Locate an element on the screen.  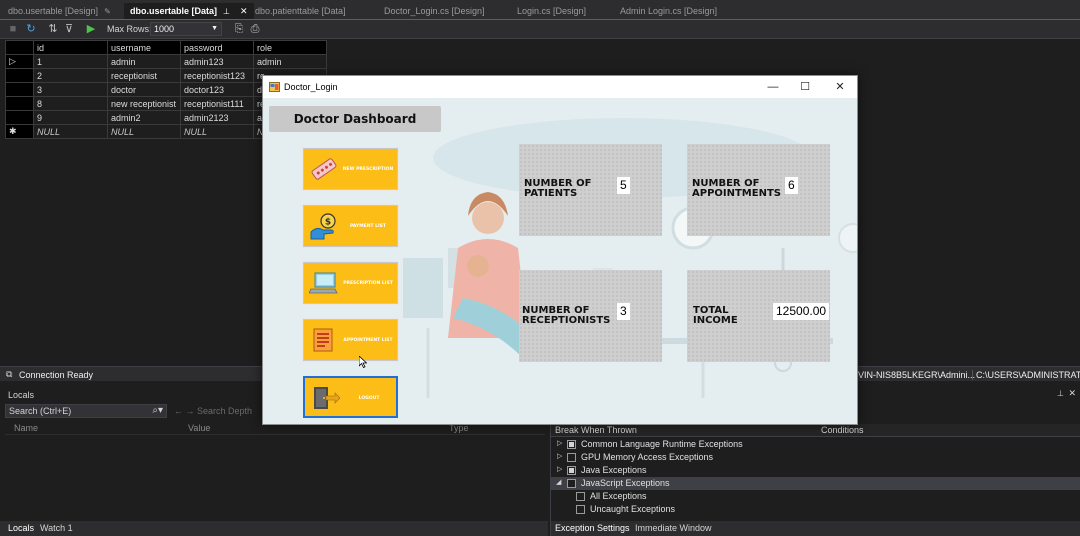
exception-row: All Exceptions is located at coordinates (815, 496).